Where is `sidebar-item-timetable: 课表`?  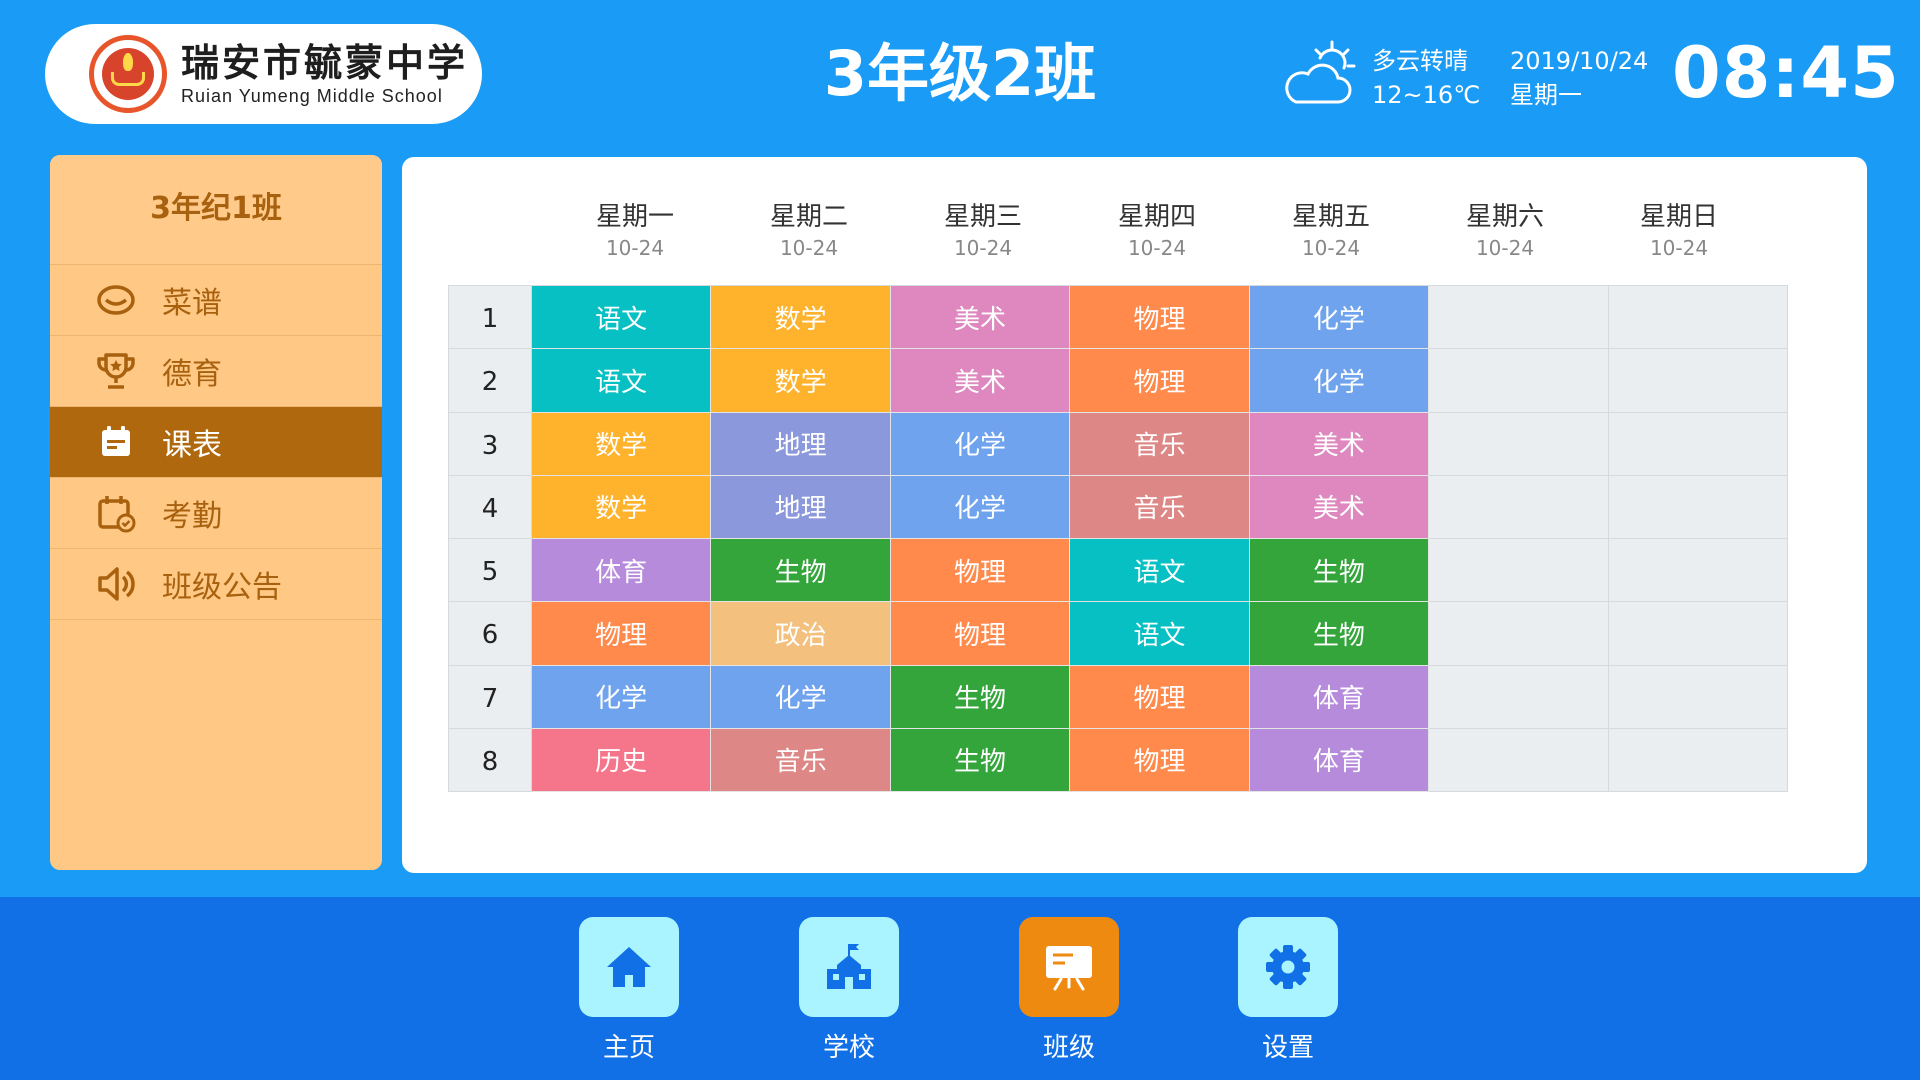
sidebar-item-timetable: 课表 is located at coordinates (216, 442).